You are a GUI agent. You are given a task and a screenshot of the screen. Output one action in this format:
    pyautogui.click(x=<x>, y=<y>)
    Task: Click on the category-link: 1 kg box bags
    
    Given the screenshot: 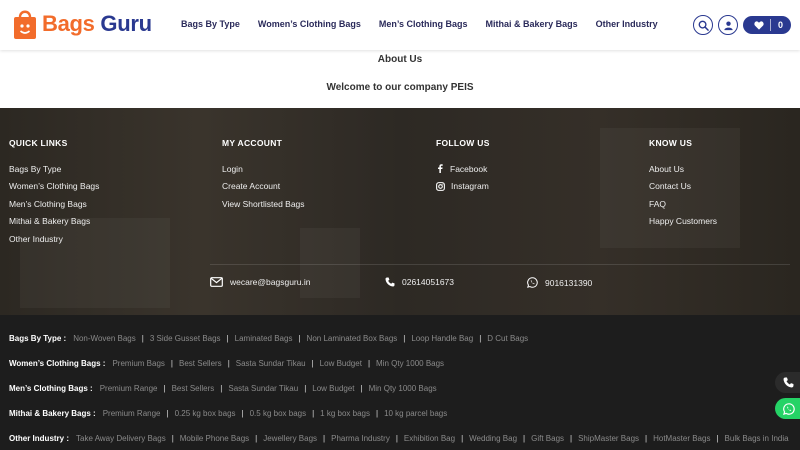 What is the action you would take?
    pyautogui.click(x=345, y=413)
    